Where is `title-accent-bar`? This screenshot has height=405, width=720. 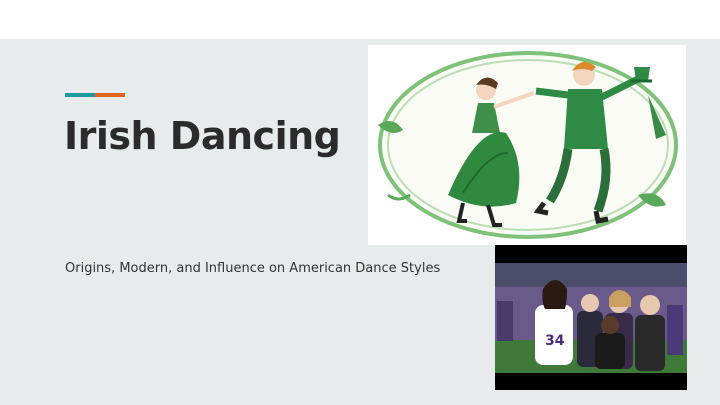
title-accent-bar is located at coordinates (95, 95).